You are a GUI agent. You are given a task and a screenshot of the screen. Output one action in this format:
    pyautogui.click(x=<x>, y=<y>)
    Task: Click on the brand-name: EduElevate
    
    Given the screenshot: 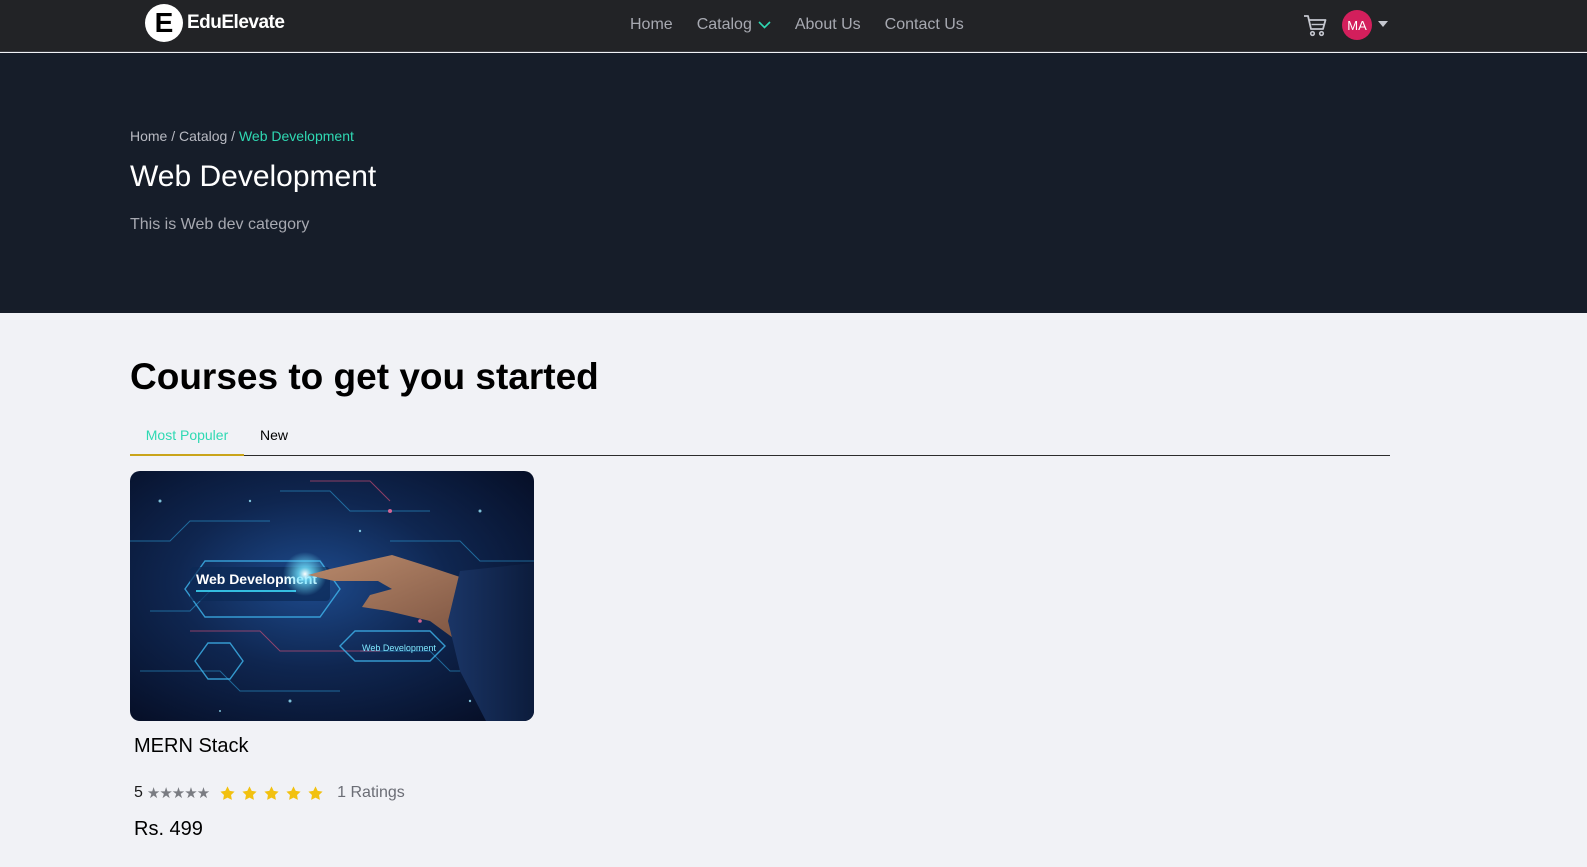 What is the action you would take?
    pyautogui.click(x=236, y=22)
    